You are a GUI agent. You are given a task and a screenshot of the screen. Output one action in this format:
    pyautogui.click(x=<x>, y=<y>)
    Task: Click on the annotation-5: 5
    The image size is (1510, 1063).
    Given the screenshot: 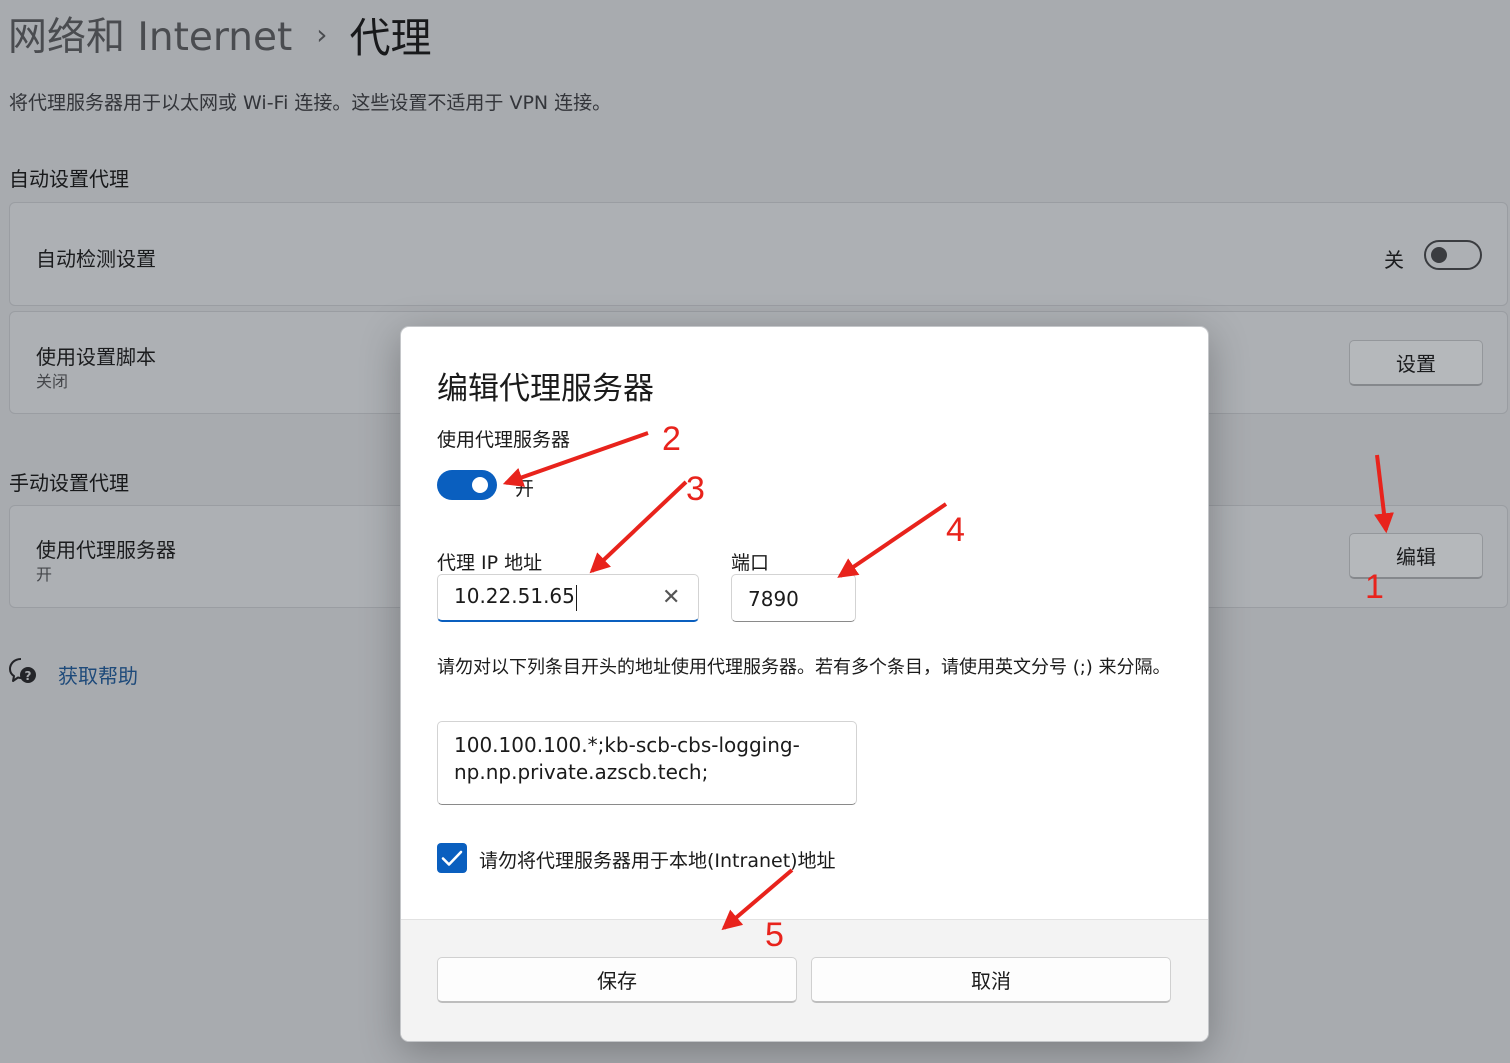 What is the action you would take?
    pyautogui.click(x=774, y=935)
    